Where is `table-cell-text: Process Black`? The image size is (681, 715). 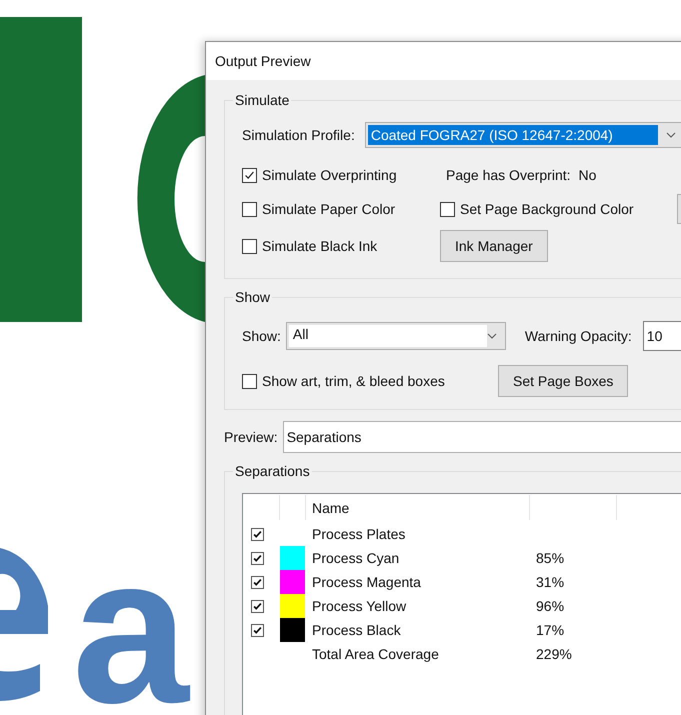 table-cell-text: Process Black is located at coordinates (356, 630).